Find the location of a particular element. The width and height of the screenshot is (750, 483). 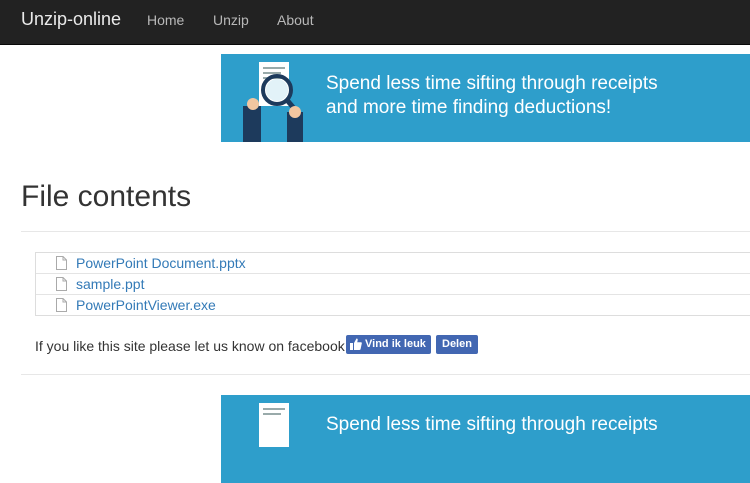

ad-text: Spend less time sifting through receipts is located at coordinates (492, 425).